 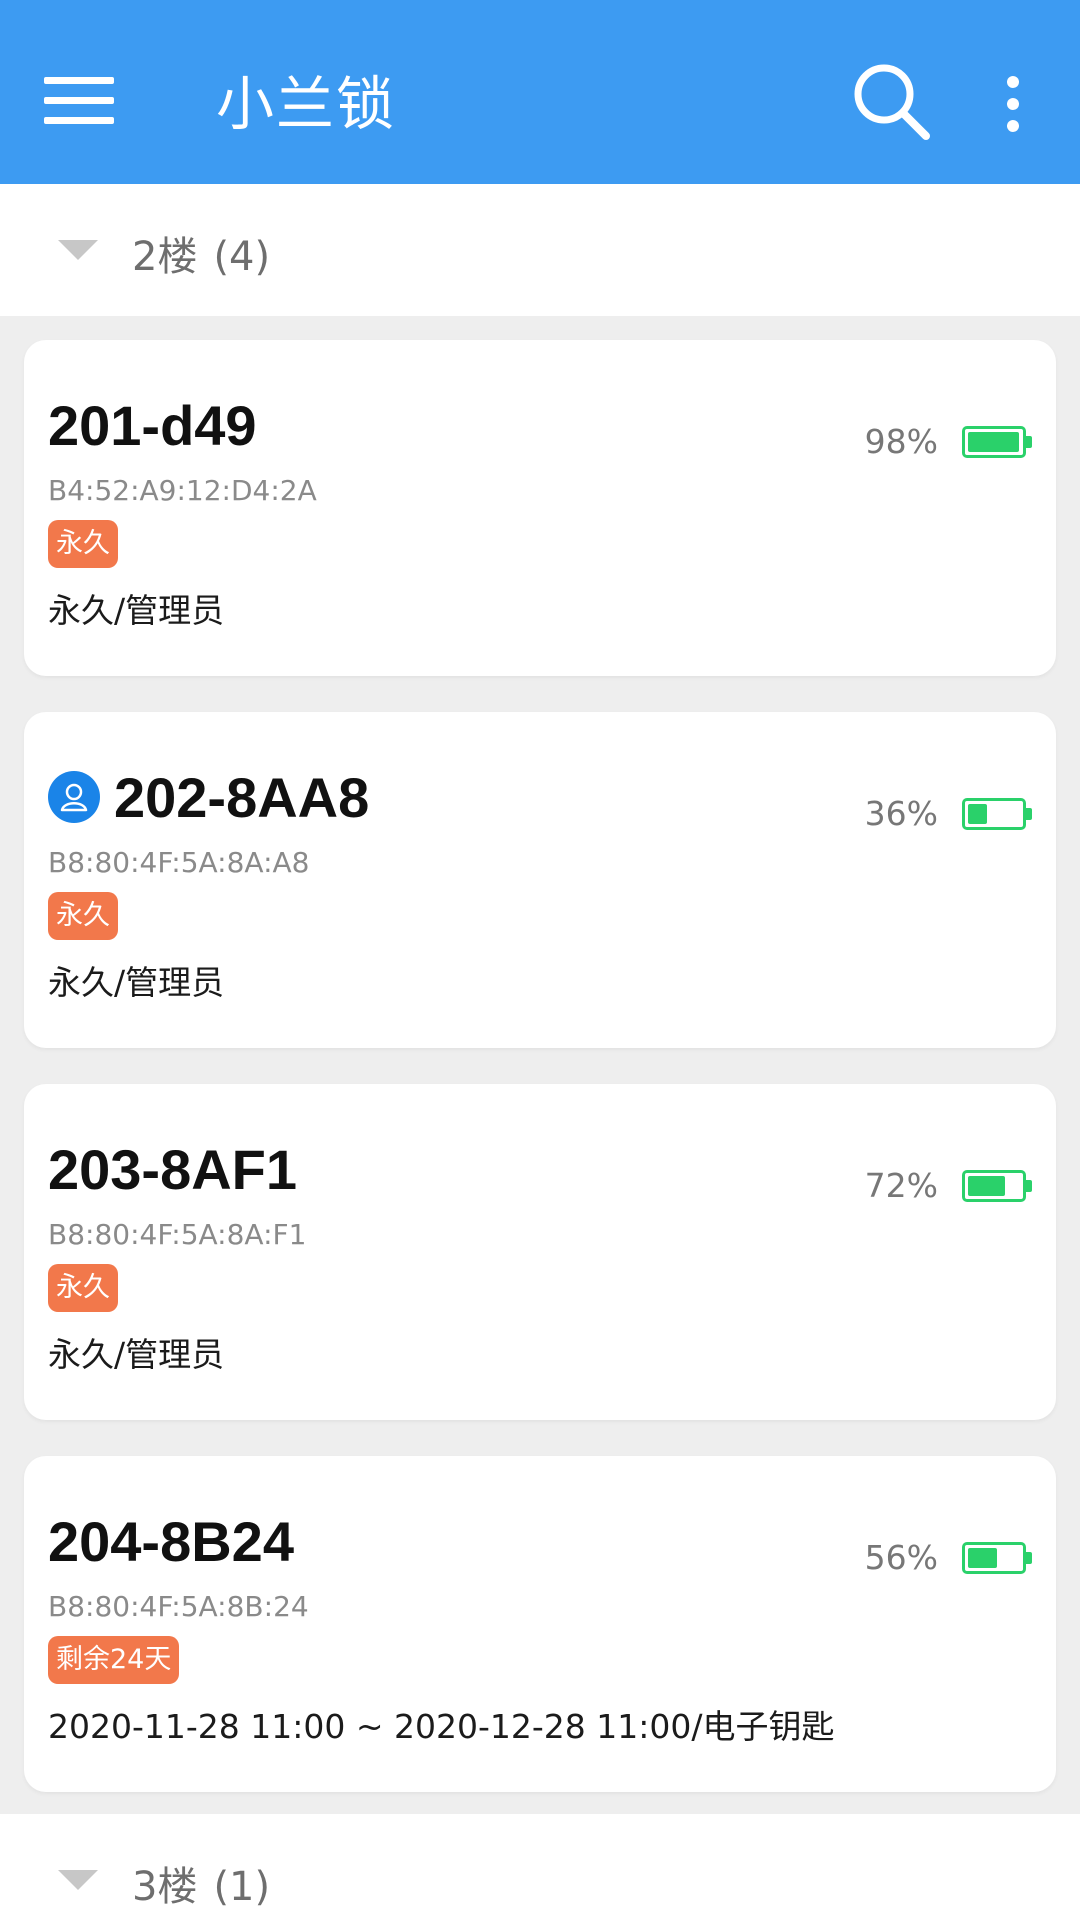 I want to click on lock-mac: B4:52:A9:12:D4:2A, so click(x=182, y=490).